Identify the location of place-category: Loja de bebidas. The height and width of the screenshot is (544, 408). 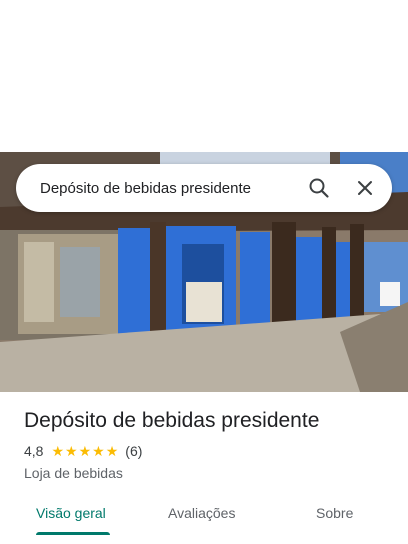
(73, 473).